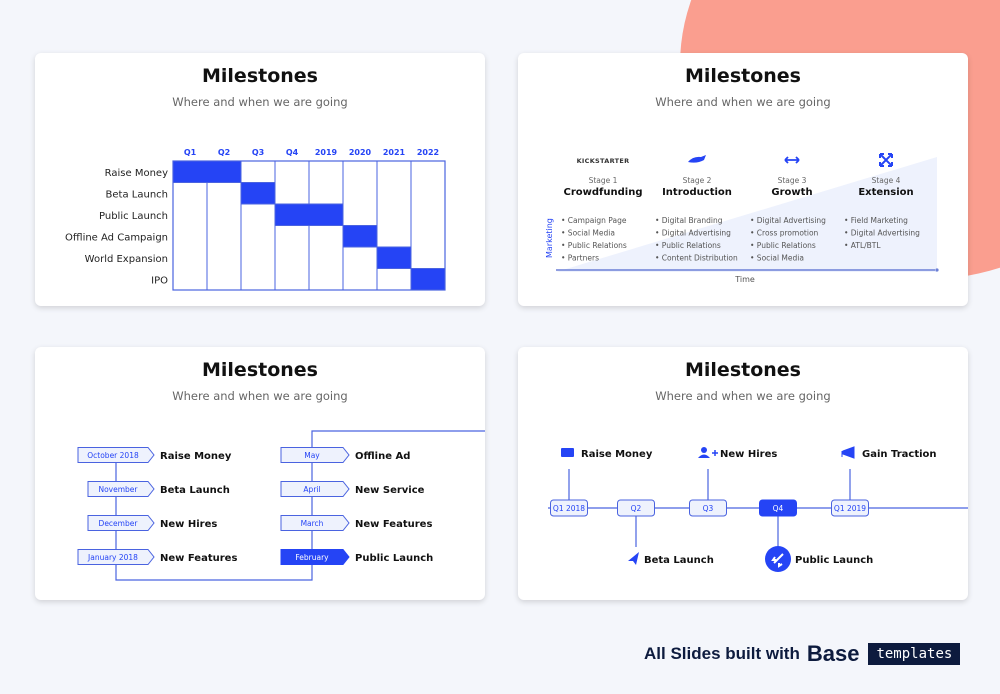 Image resolution: width=1000 pixels, height=694 pixels. Describe the element at coordinates (886, 180) in the screenshot. I see `stage-number: Stage 4` at that location.